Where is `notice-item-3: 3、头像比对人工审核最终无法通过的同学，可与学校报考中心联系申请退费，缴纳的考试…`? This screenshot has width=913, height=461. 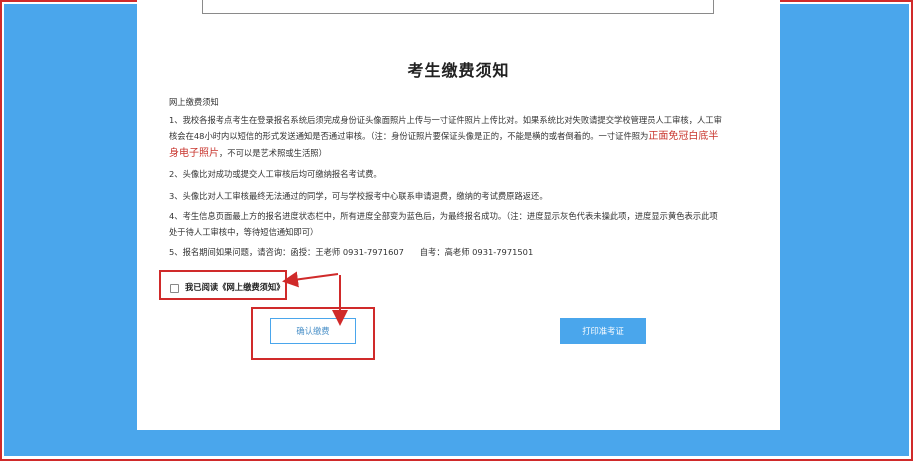
notice-item-3: 3、头像比对人工审核最终无法通过的同学，可与学校报考中心联系申请退费，缴纳的考试… is located at coordinates (358, 196).